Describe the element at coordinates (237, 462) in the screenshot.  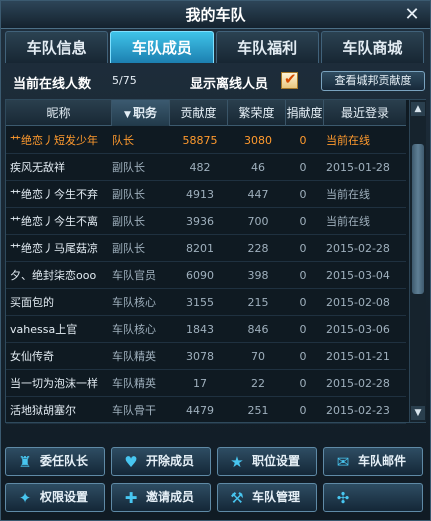
I see `star-icon: ★` at that location.